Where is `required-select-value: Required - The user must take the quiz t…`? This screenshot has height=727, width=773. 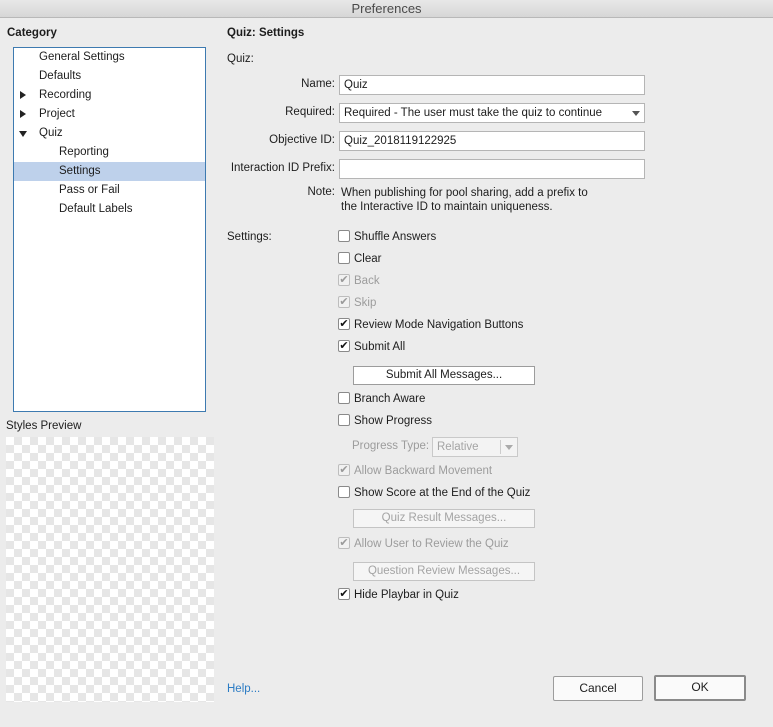 required-select-value: Required - The user must take the quiz t… is located at coordinates (473, 113).